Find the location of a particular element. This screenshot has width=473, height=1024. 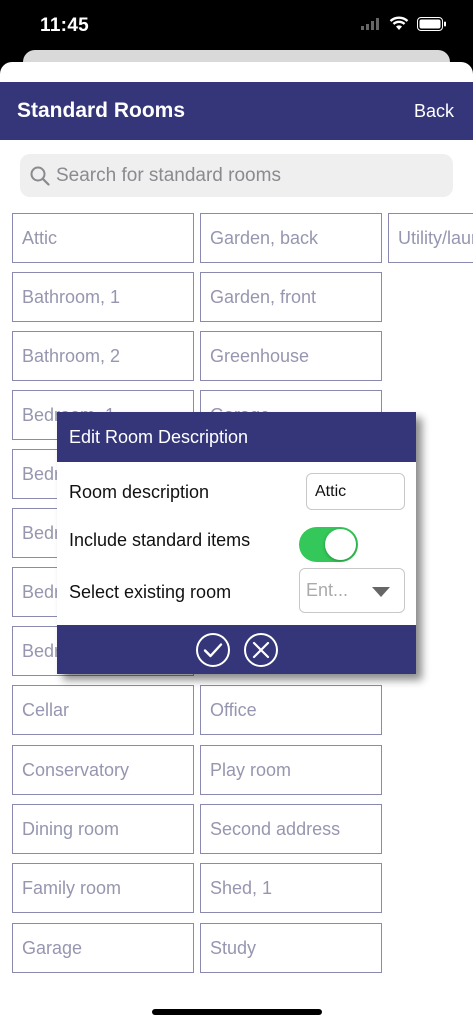

search-bar is located at coordinates (236, 175).